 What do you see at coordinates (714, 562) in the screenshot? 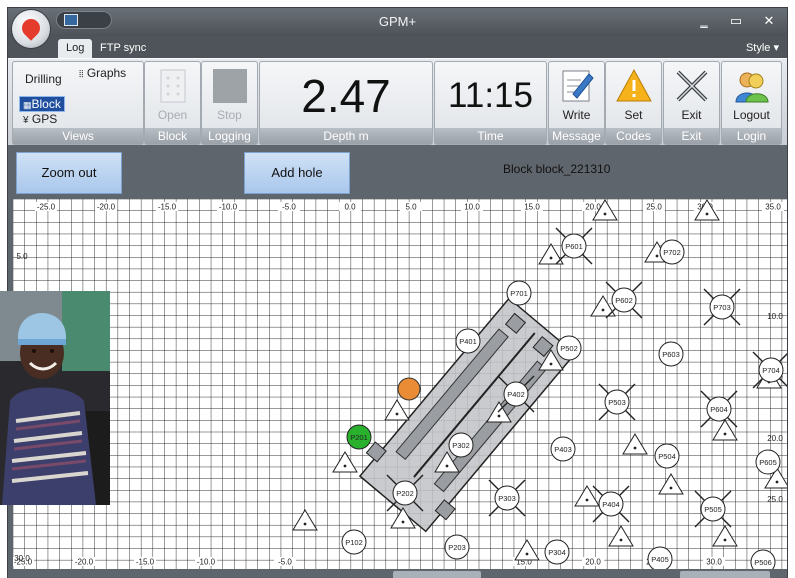
I see `x-tick-label-bottom: 30.0` at bounding box center [714, 562].